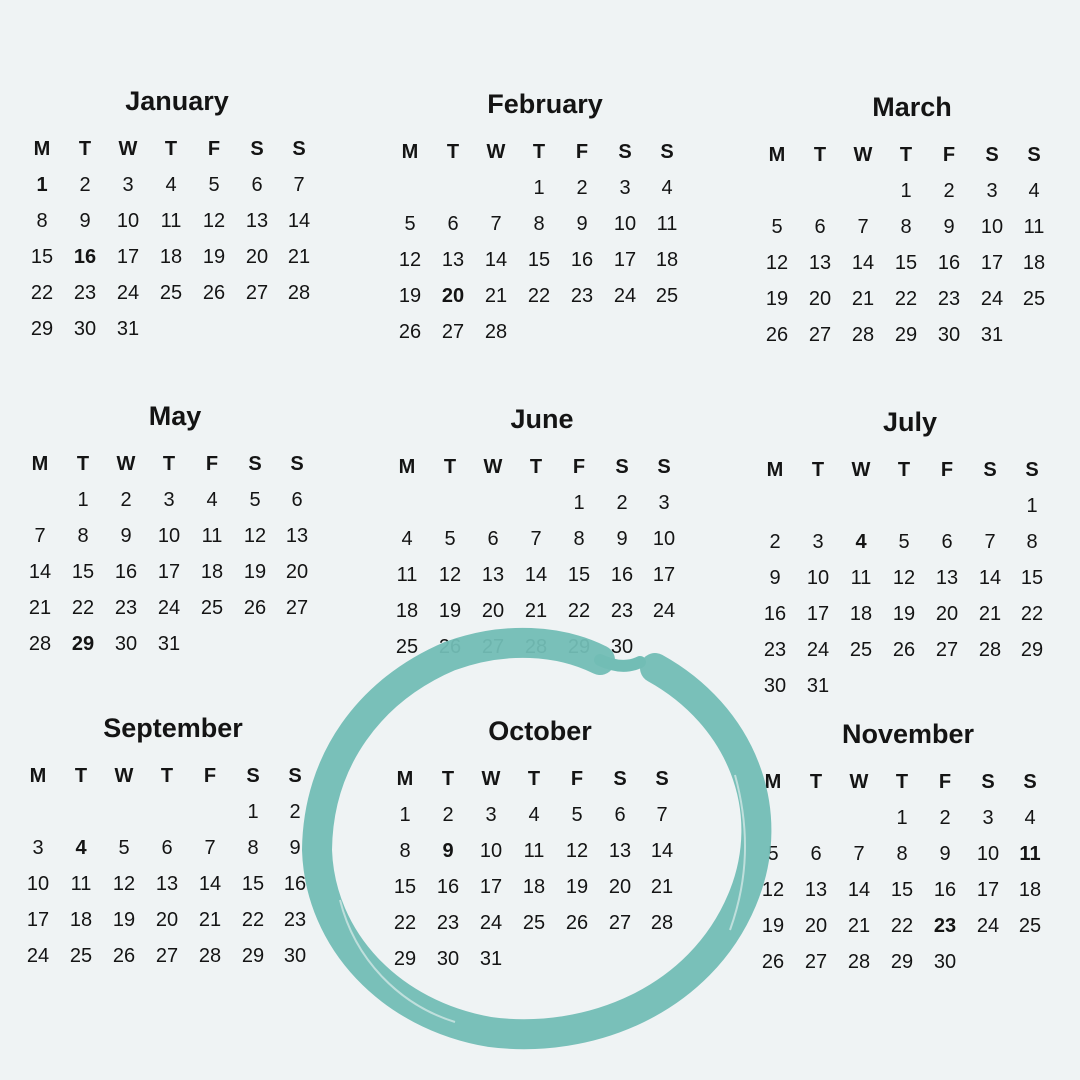  I want to click on day-cell: 12, so click(255, 536).